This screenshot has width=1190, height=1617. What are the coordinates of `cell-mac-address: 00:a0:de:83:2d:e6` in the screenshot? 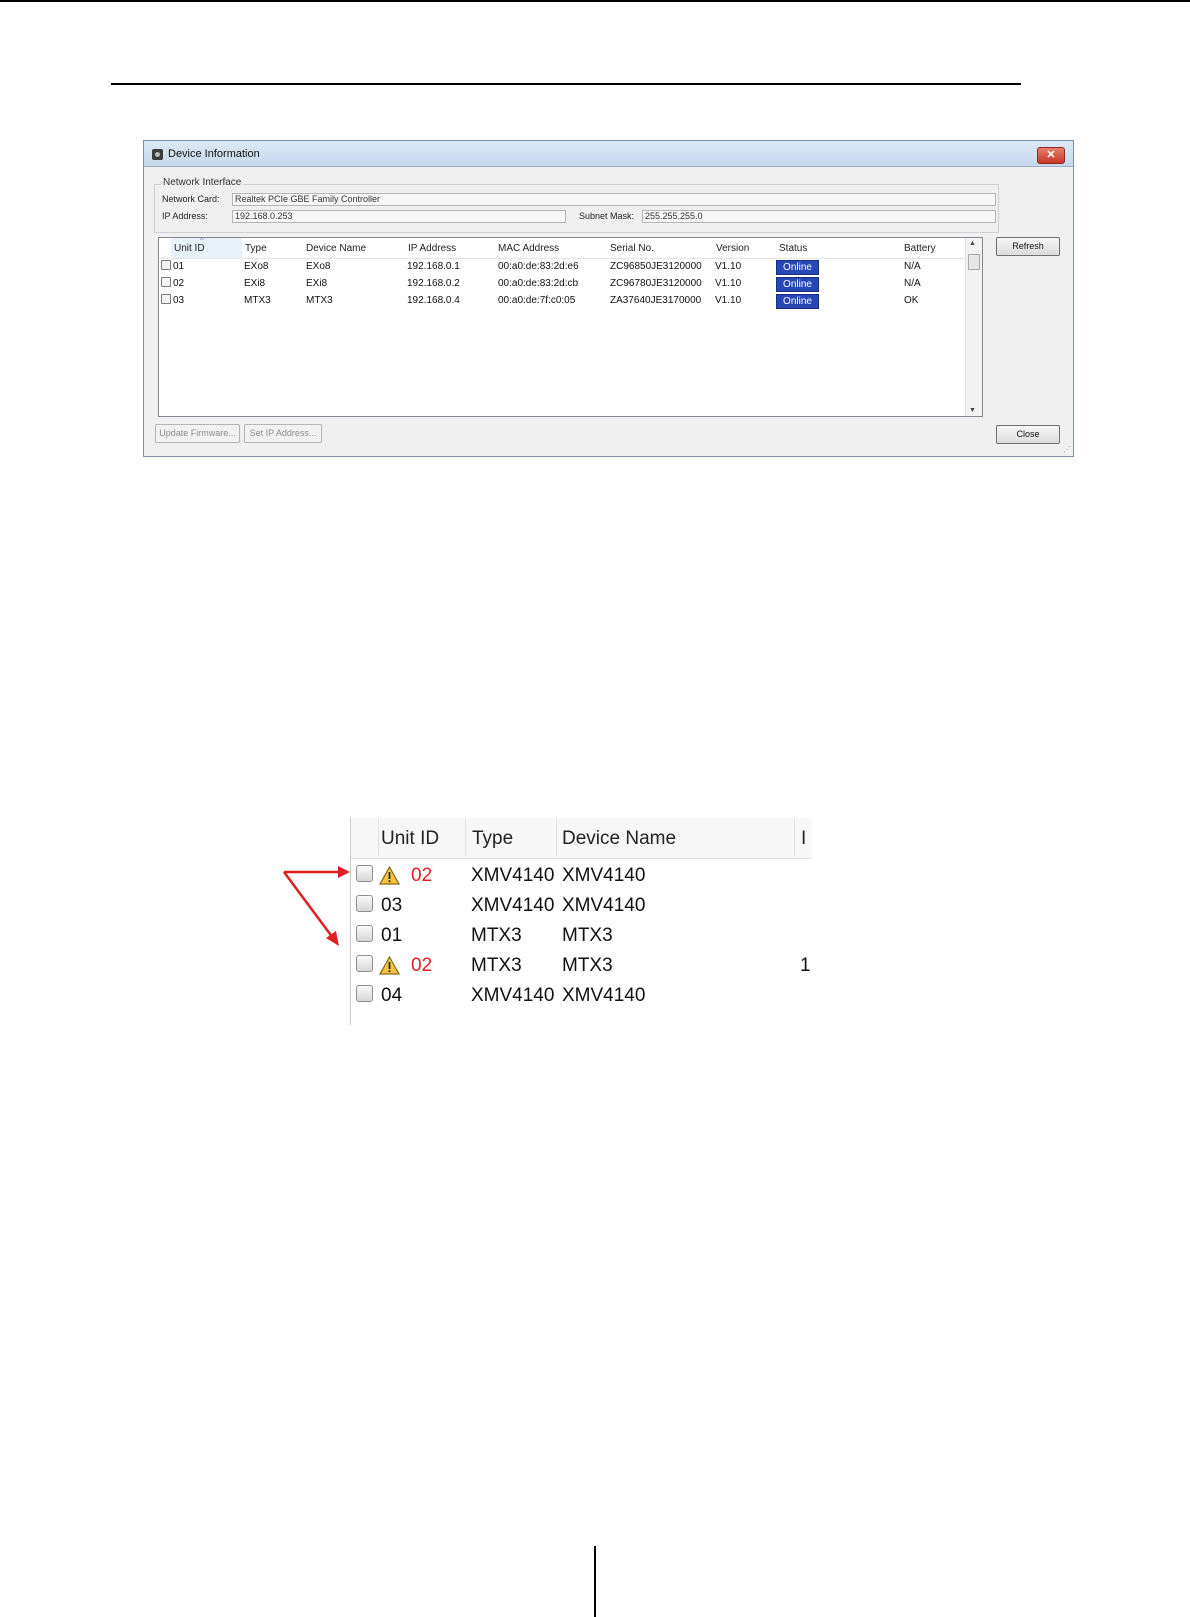 It's located at (538, 266).